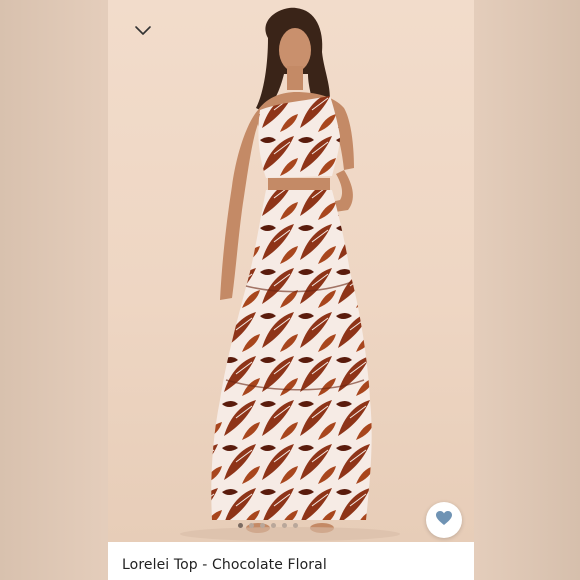 Image resolution: width=580 pixels, height=580 pixels. What do you see at coordinates (143, 31) in the screenshot?
I see `chevron-down-icon` at bounding box center [143, 31].